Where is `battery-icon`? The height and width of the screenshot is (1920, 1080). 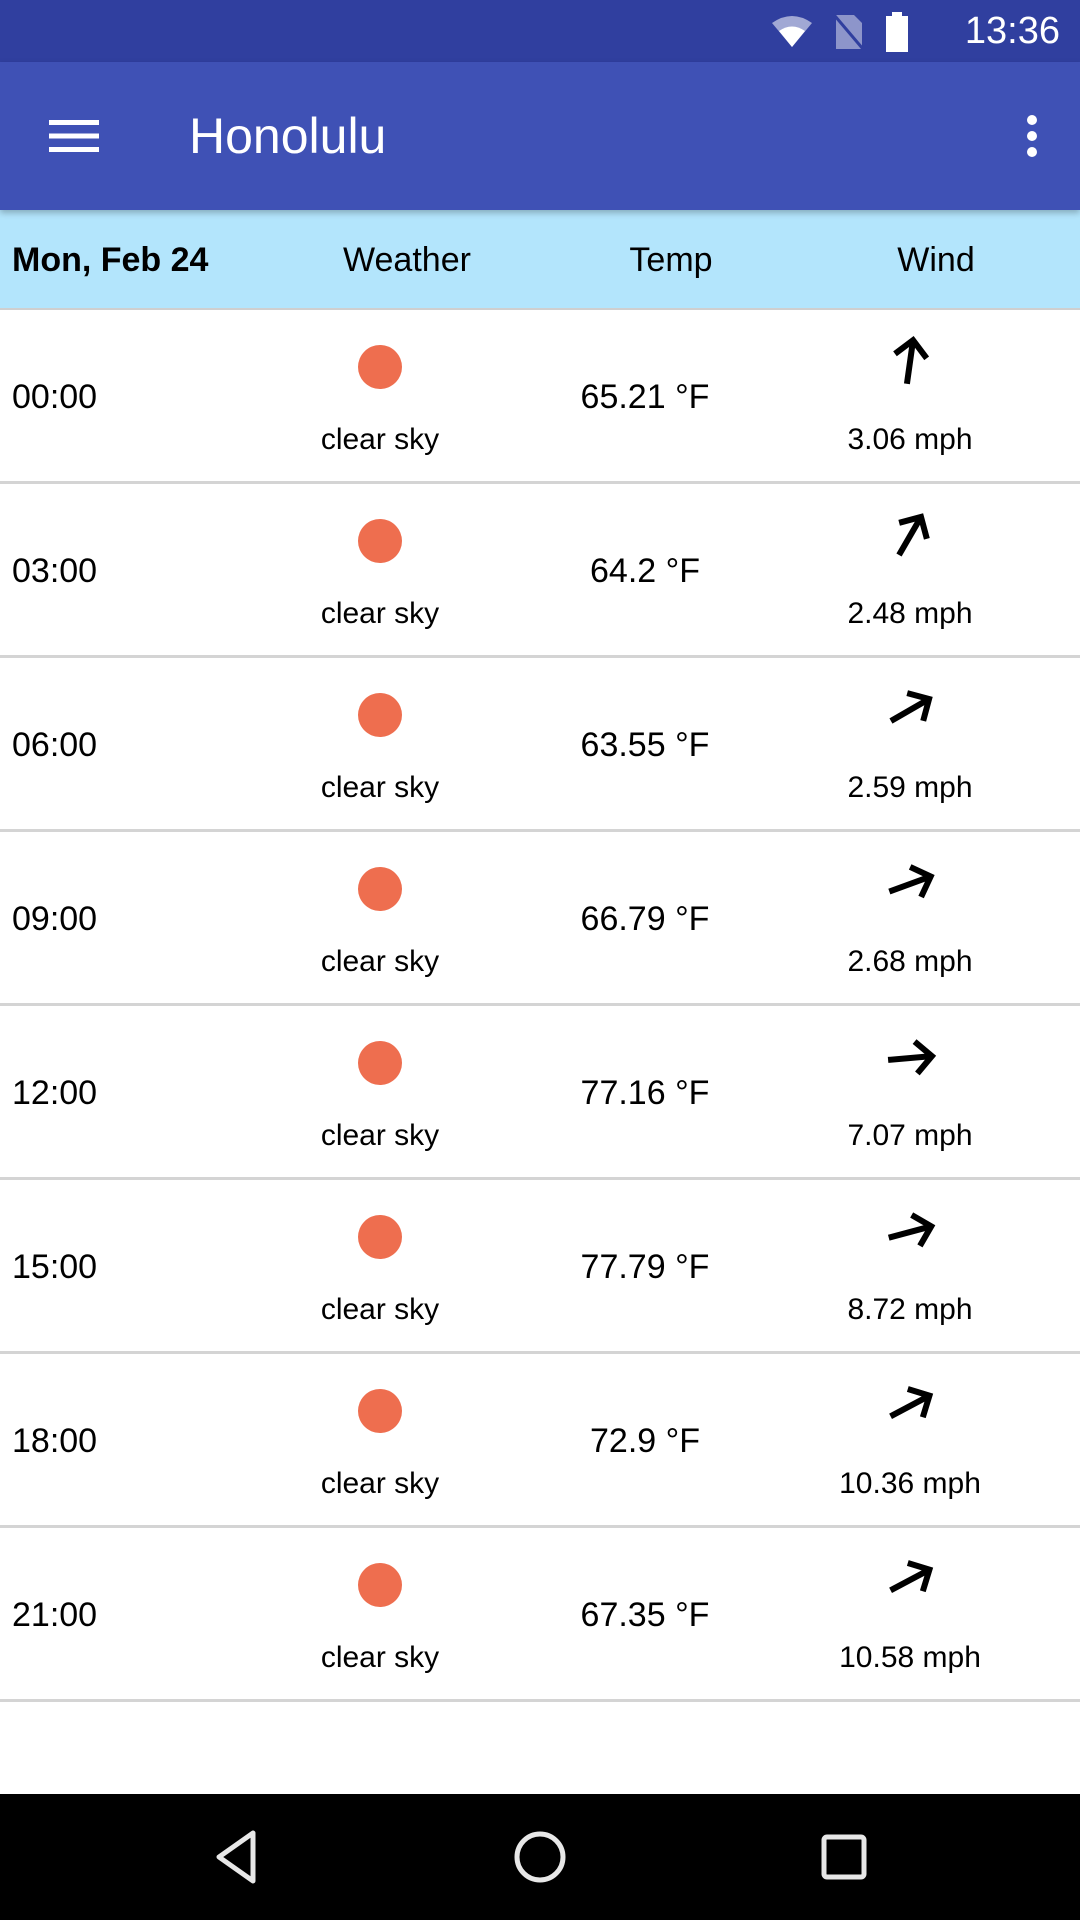 battery-icon is located at coordinates (897, 32).